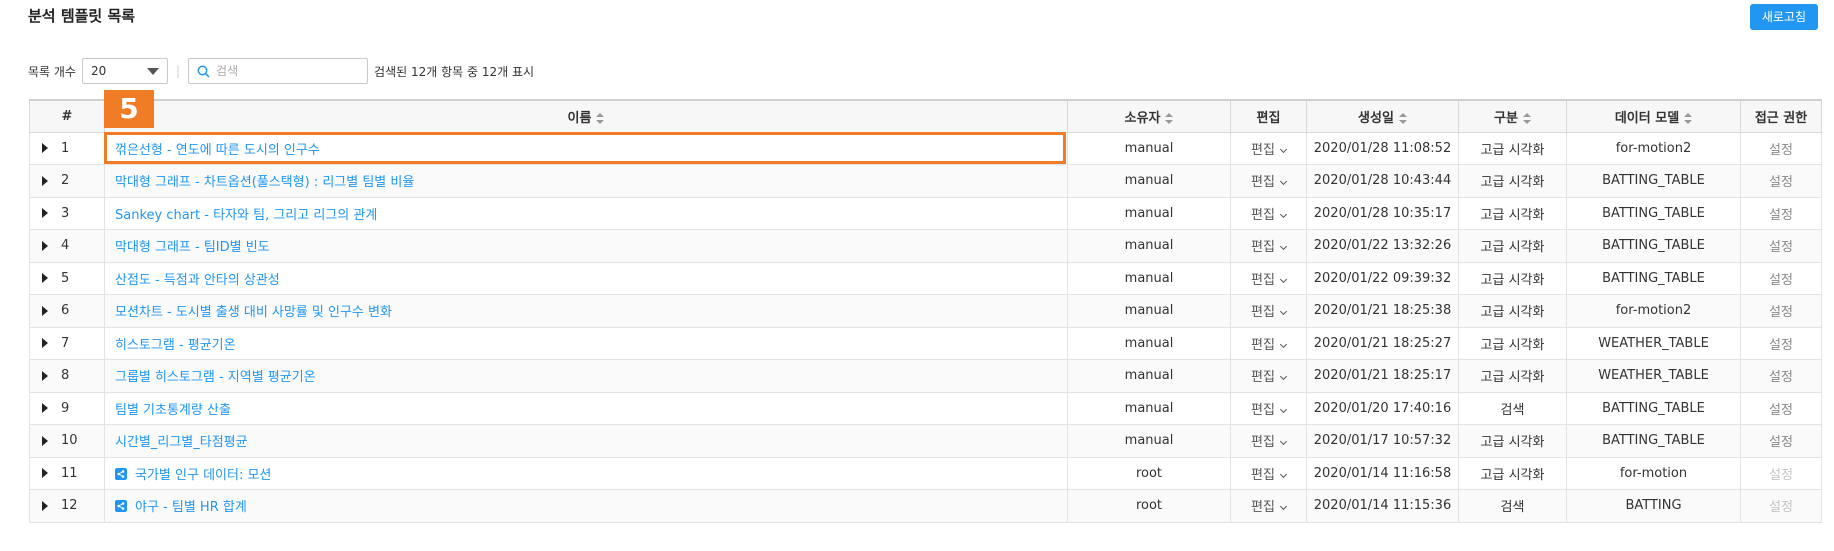  I want to click on template-name-cell: 국가별 인구 데이터: 모션, so click(586, 473).